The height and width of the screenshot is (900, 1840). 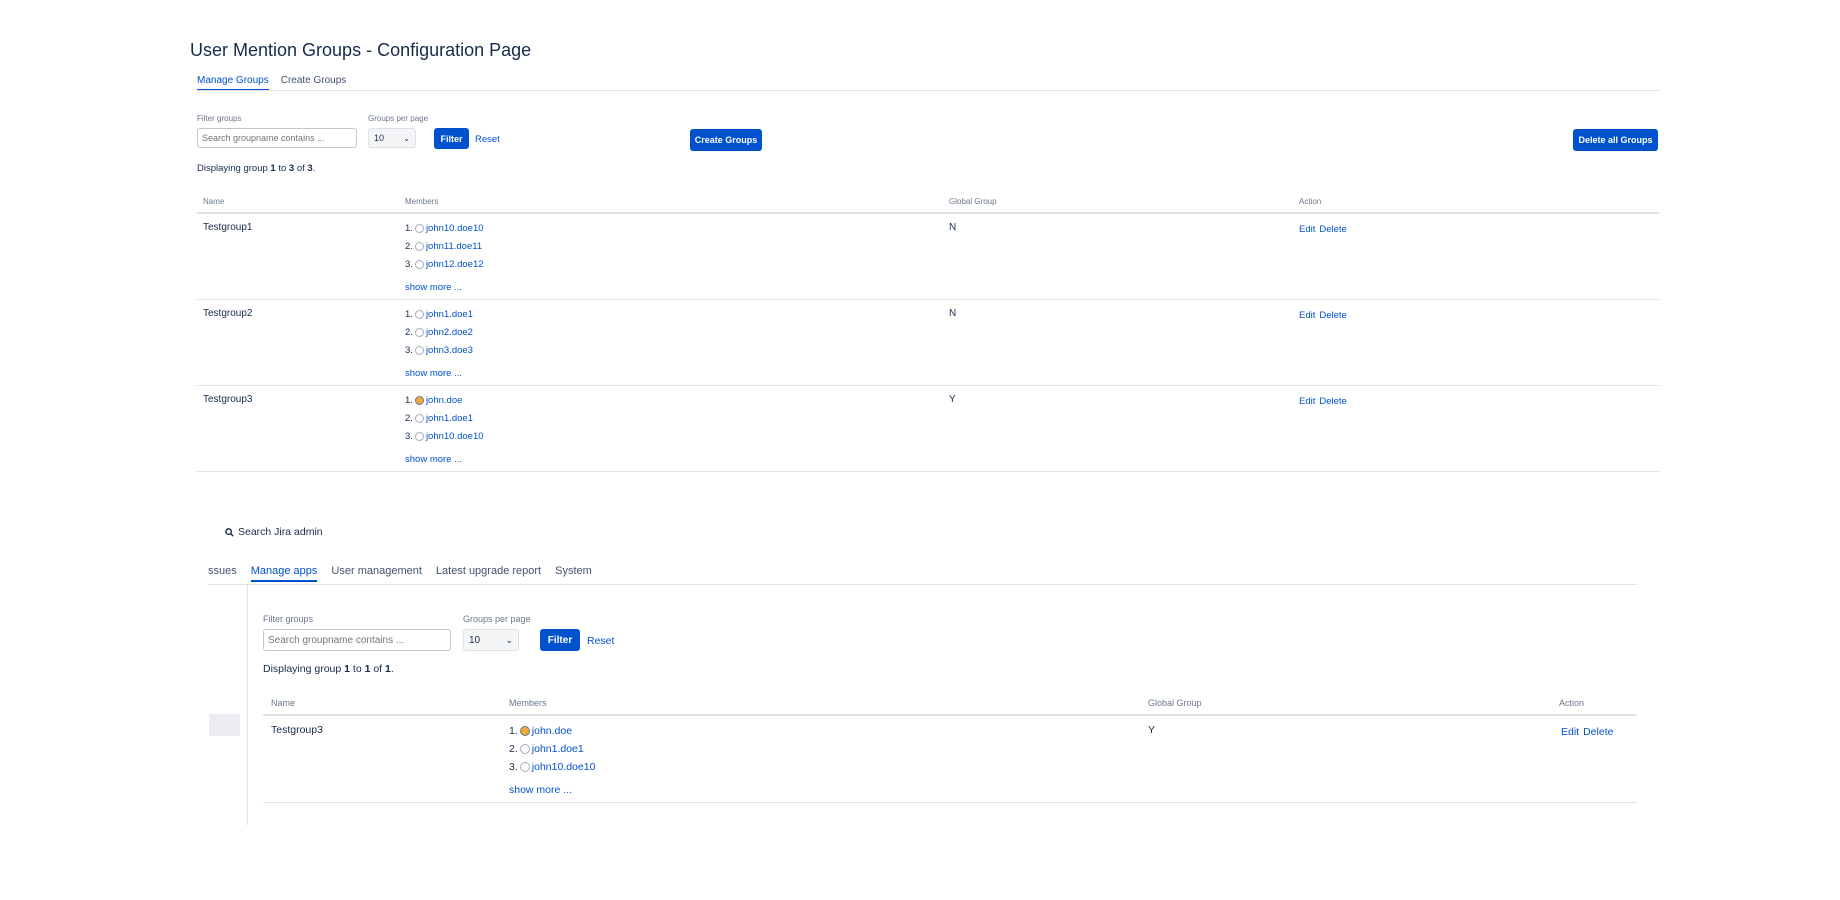 What do you see at coordinates (271, 83) in the screenshot?
I see `tab-bar: Manage Groups Create Groups` at bounding box center [271, 83].